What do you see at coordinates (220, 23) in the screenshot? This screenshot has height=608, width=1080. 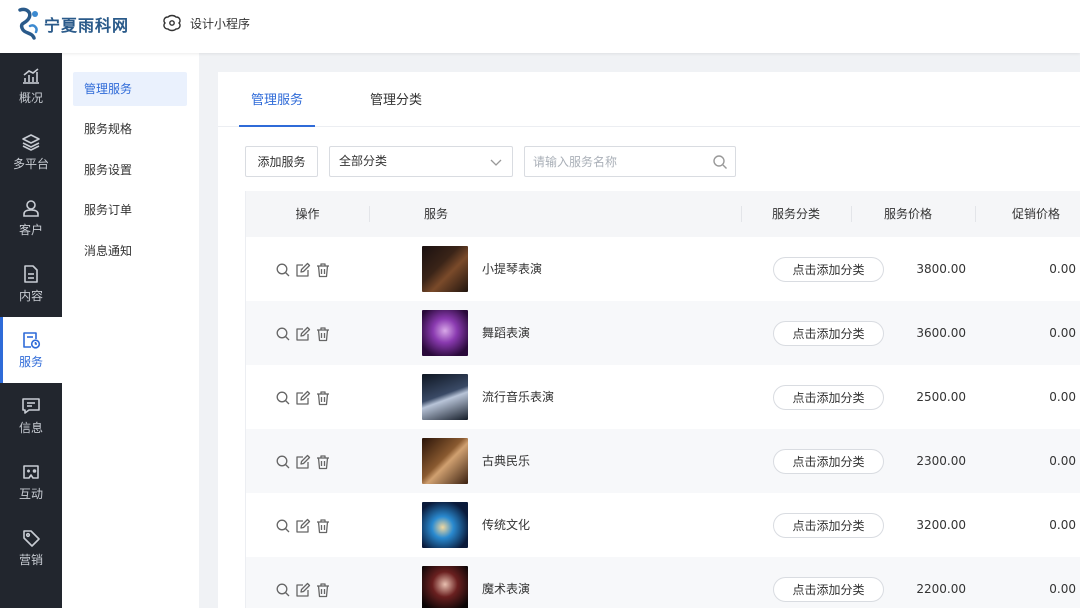 I see `design-link-label: 设计小程序` at bounding box center [220, 23].